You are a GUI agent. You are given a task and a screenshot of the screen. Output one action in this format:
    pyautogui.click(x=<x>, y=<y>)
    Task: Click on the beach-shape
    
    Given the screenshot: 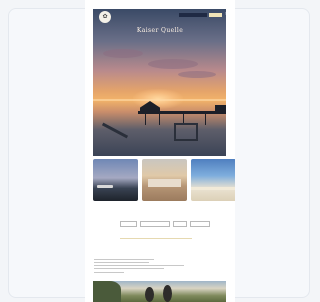 What is the action you would take?
    pyautogui.click(x=213, y=188)
    